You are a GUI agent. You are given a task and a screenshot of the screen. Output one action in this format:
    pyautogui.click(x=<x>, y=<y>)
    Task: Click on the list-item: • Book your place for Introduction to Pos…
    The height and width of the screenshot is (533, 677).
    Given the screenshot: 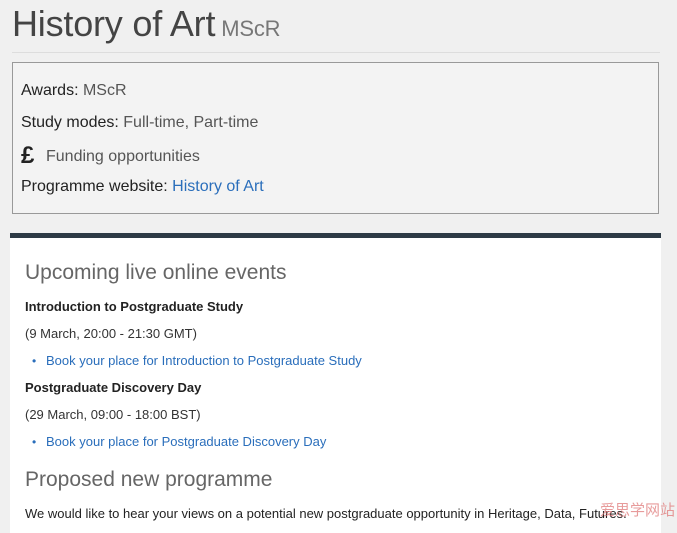 What is the action you would take?
    pyautogui.click(x=197, y=360)
    